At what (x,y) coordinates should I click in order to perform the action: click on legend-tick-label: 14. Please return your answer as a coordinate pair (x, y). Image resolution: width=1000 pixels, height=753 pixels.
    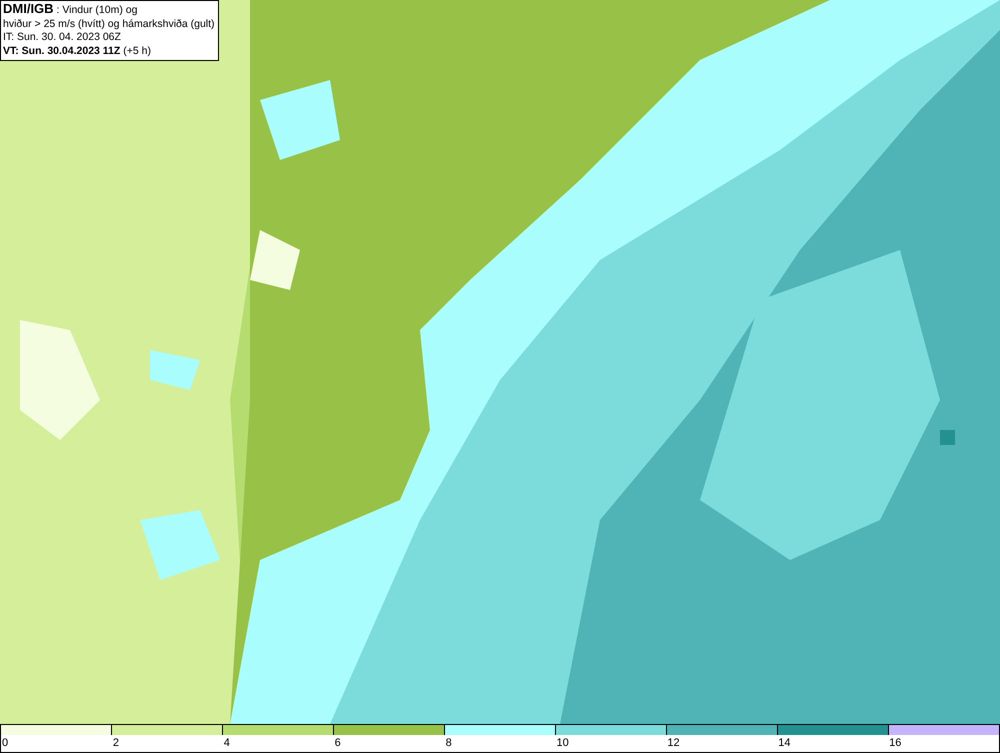
    Looking at the image, I should click on (784, 743).